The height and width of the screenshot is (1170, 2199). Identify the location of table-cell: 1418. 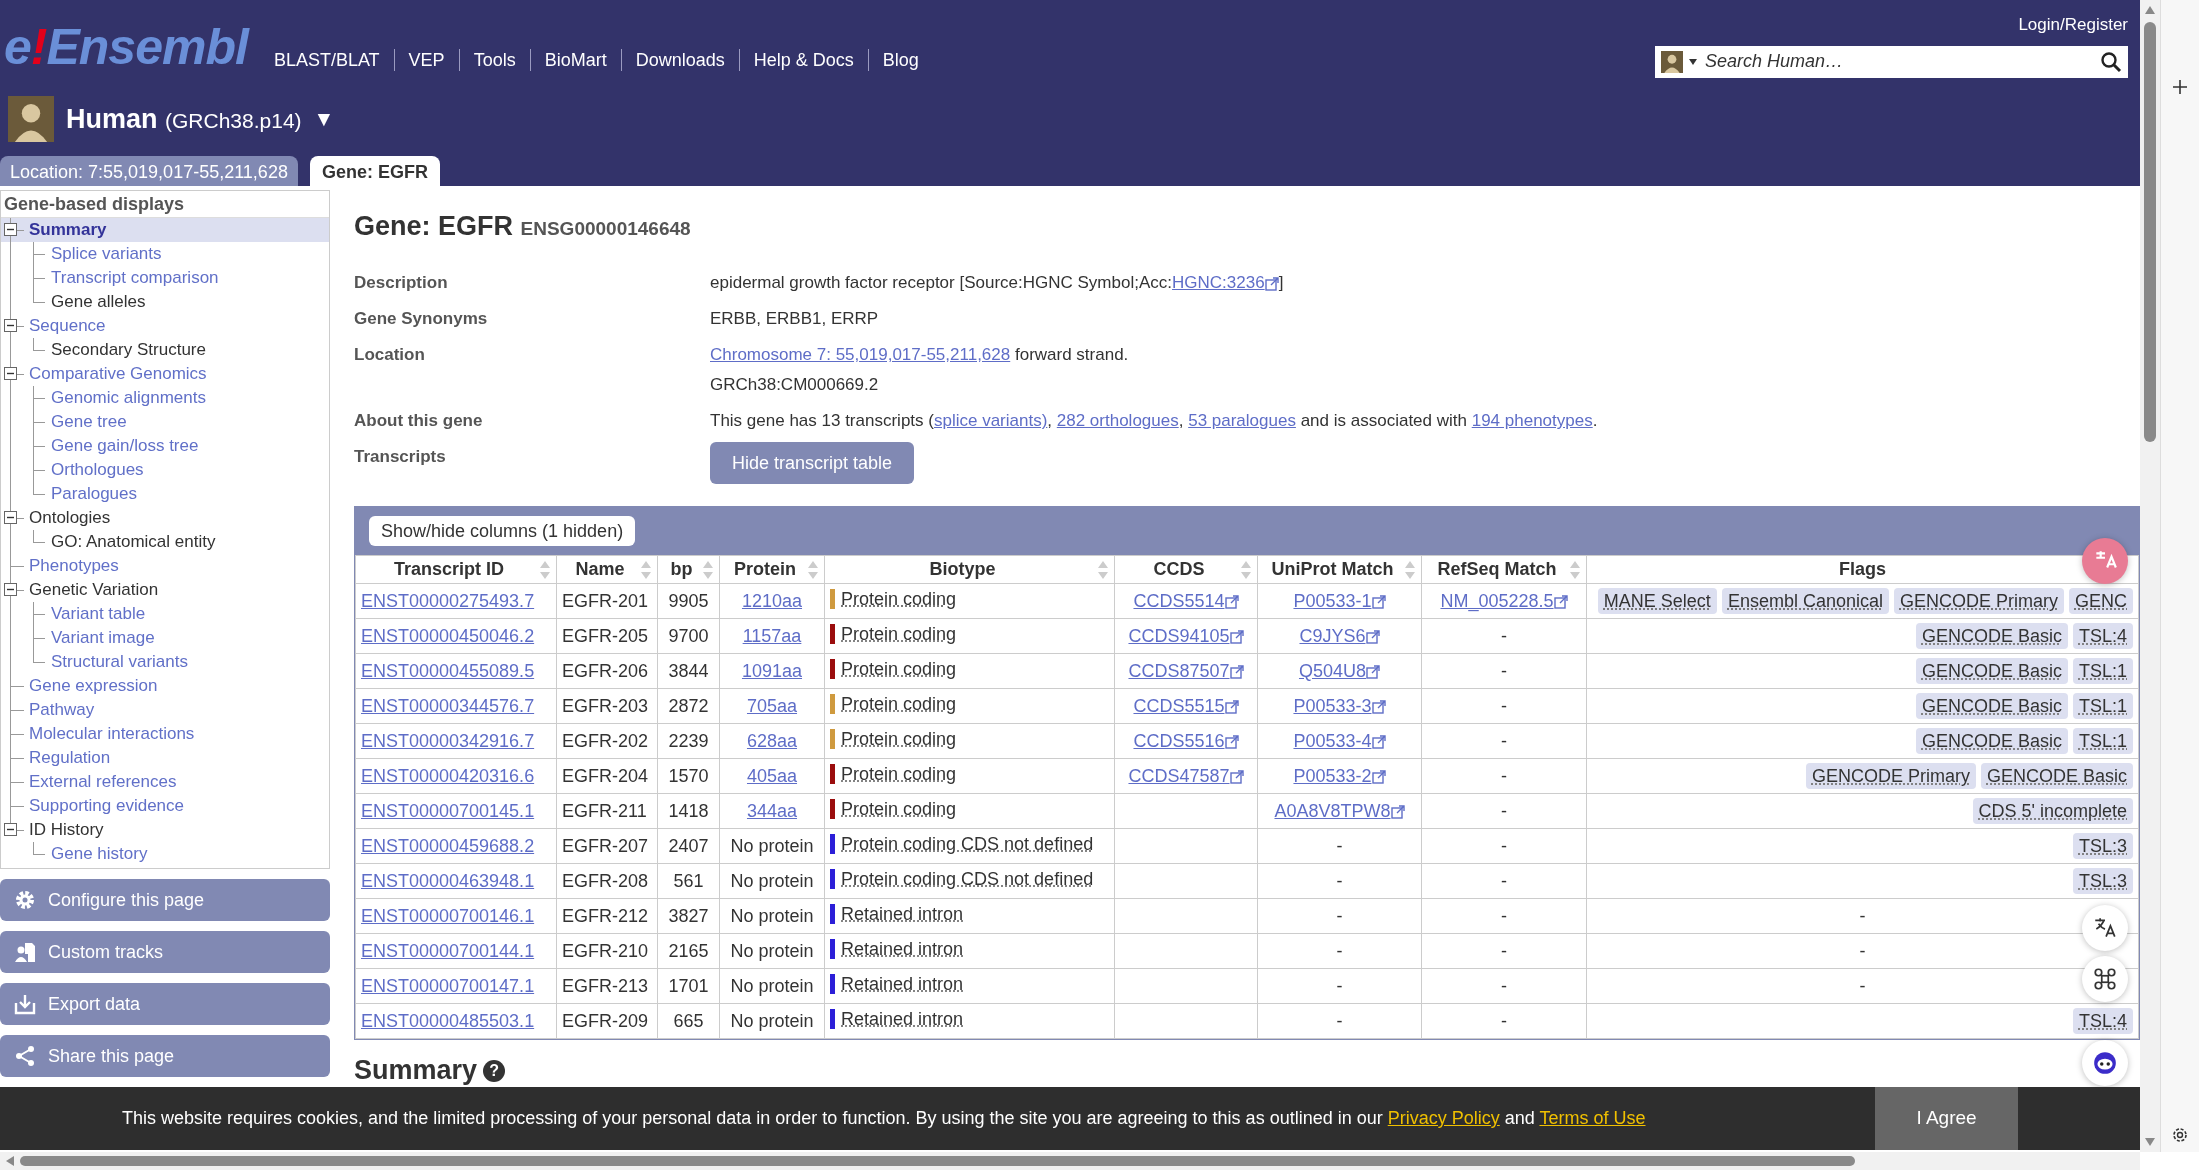
(688, 811).